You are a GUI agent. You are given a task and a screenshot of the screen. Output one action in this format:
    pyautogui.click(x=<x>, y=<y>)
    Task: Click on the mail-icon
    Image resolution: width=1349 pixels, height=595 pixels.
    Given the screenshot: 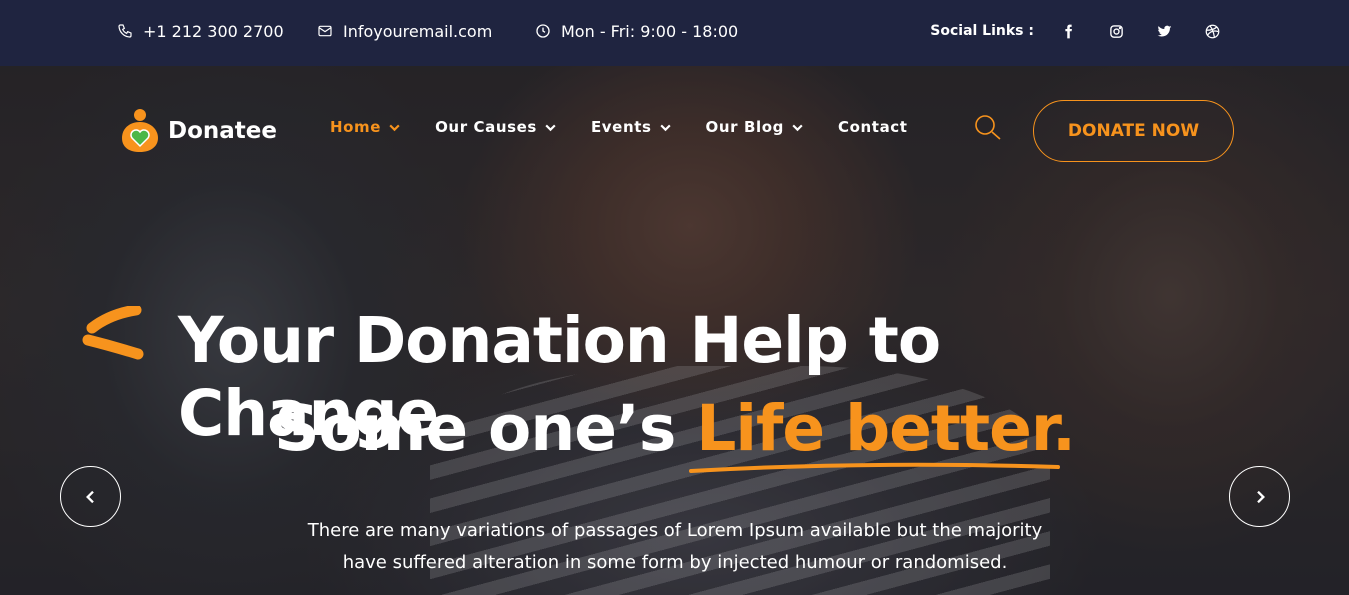 What is the action you would take?
    pyautogui.click(x=325, y=31)
    